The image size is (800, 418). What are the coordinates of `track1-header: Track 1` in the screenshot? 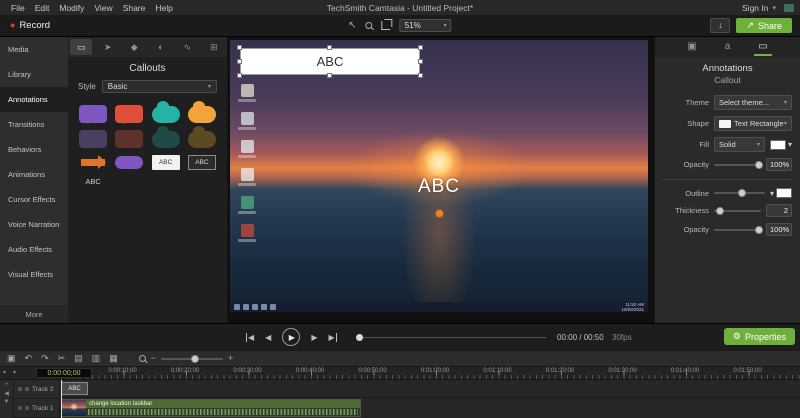 It's located at (37, 408).